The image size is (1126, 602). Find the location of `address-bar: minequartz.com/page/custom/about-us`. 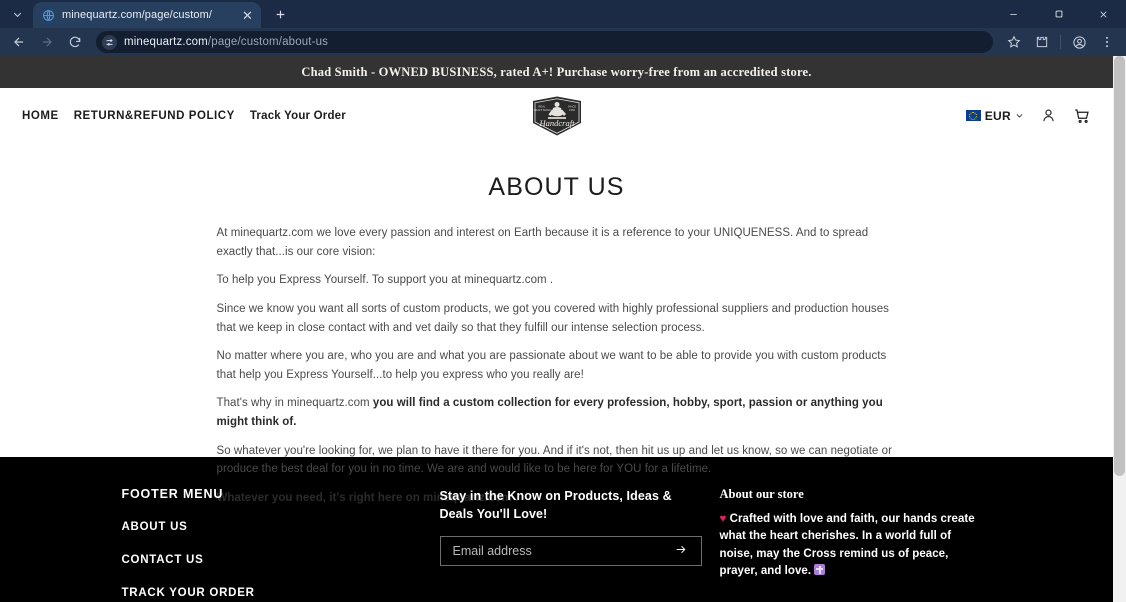

address-bar: minequartz.com/page/custom/about-us is located at coordinates (544, 42).